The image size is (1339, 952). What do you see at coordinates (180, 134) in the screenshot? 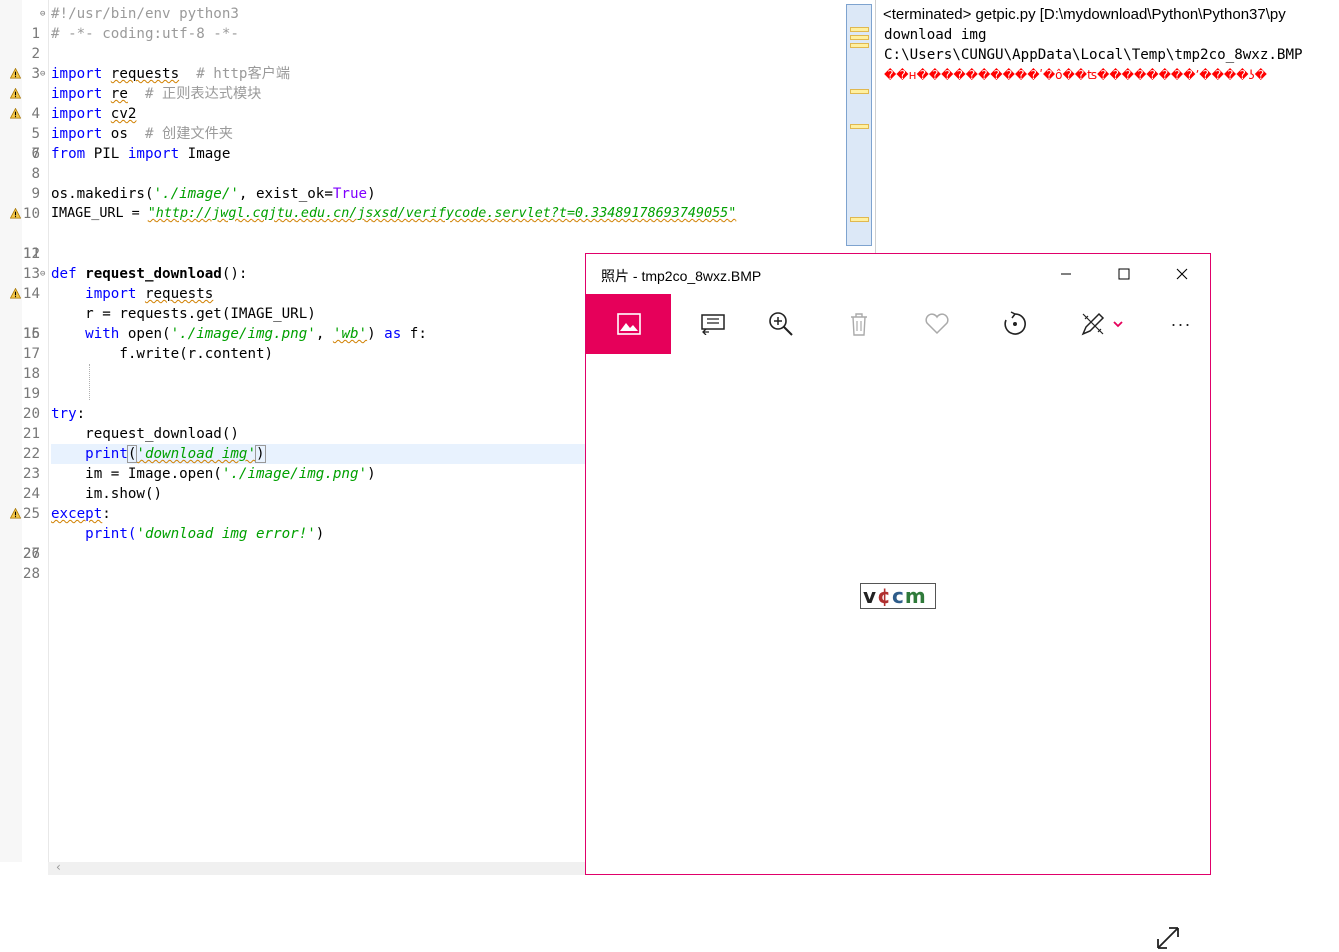
I see `code-comment: # 创建文件夹` at bounding box center [180, 134].